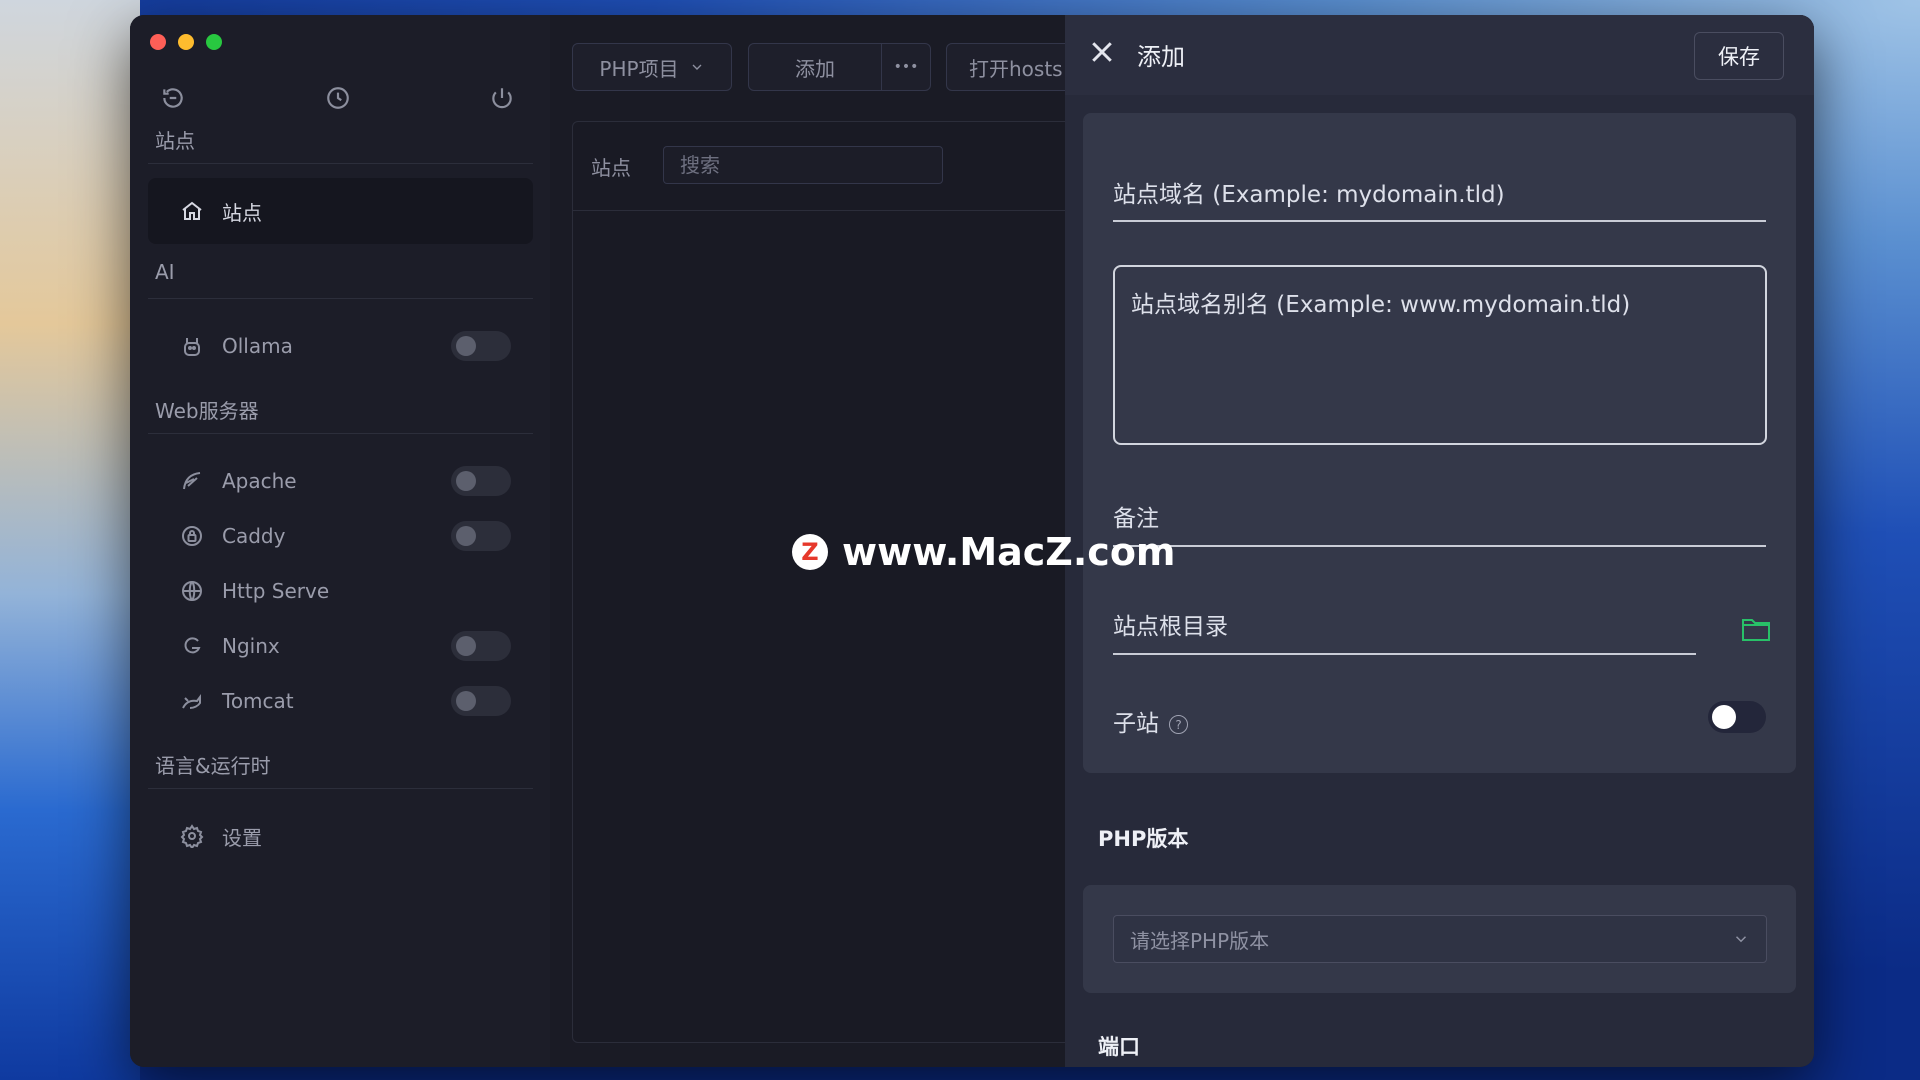 This screenshot has height=1080, width=1920. Describe the element at coordinates (257, 346) in the screenshot. I see `sidebar-item-label: Ollama` at that location.